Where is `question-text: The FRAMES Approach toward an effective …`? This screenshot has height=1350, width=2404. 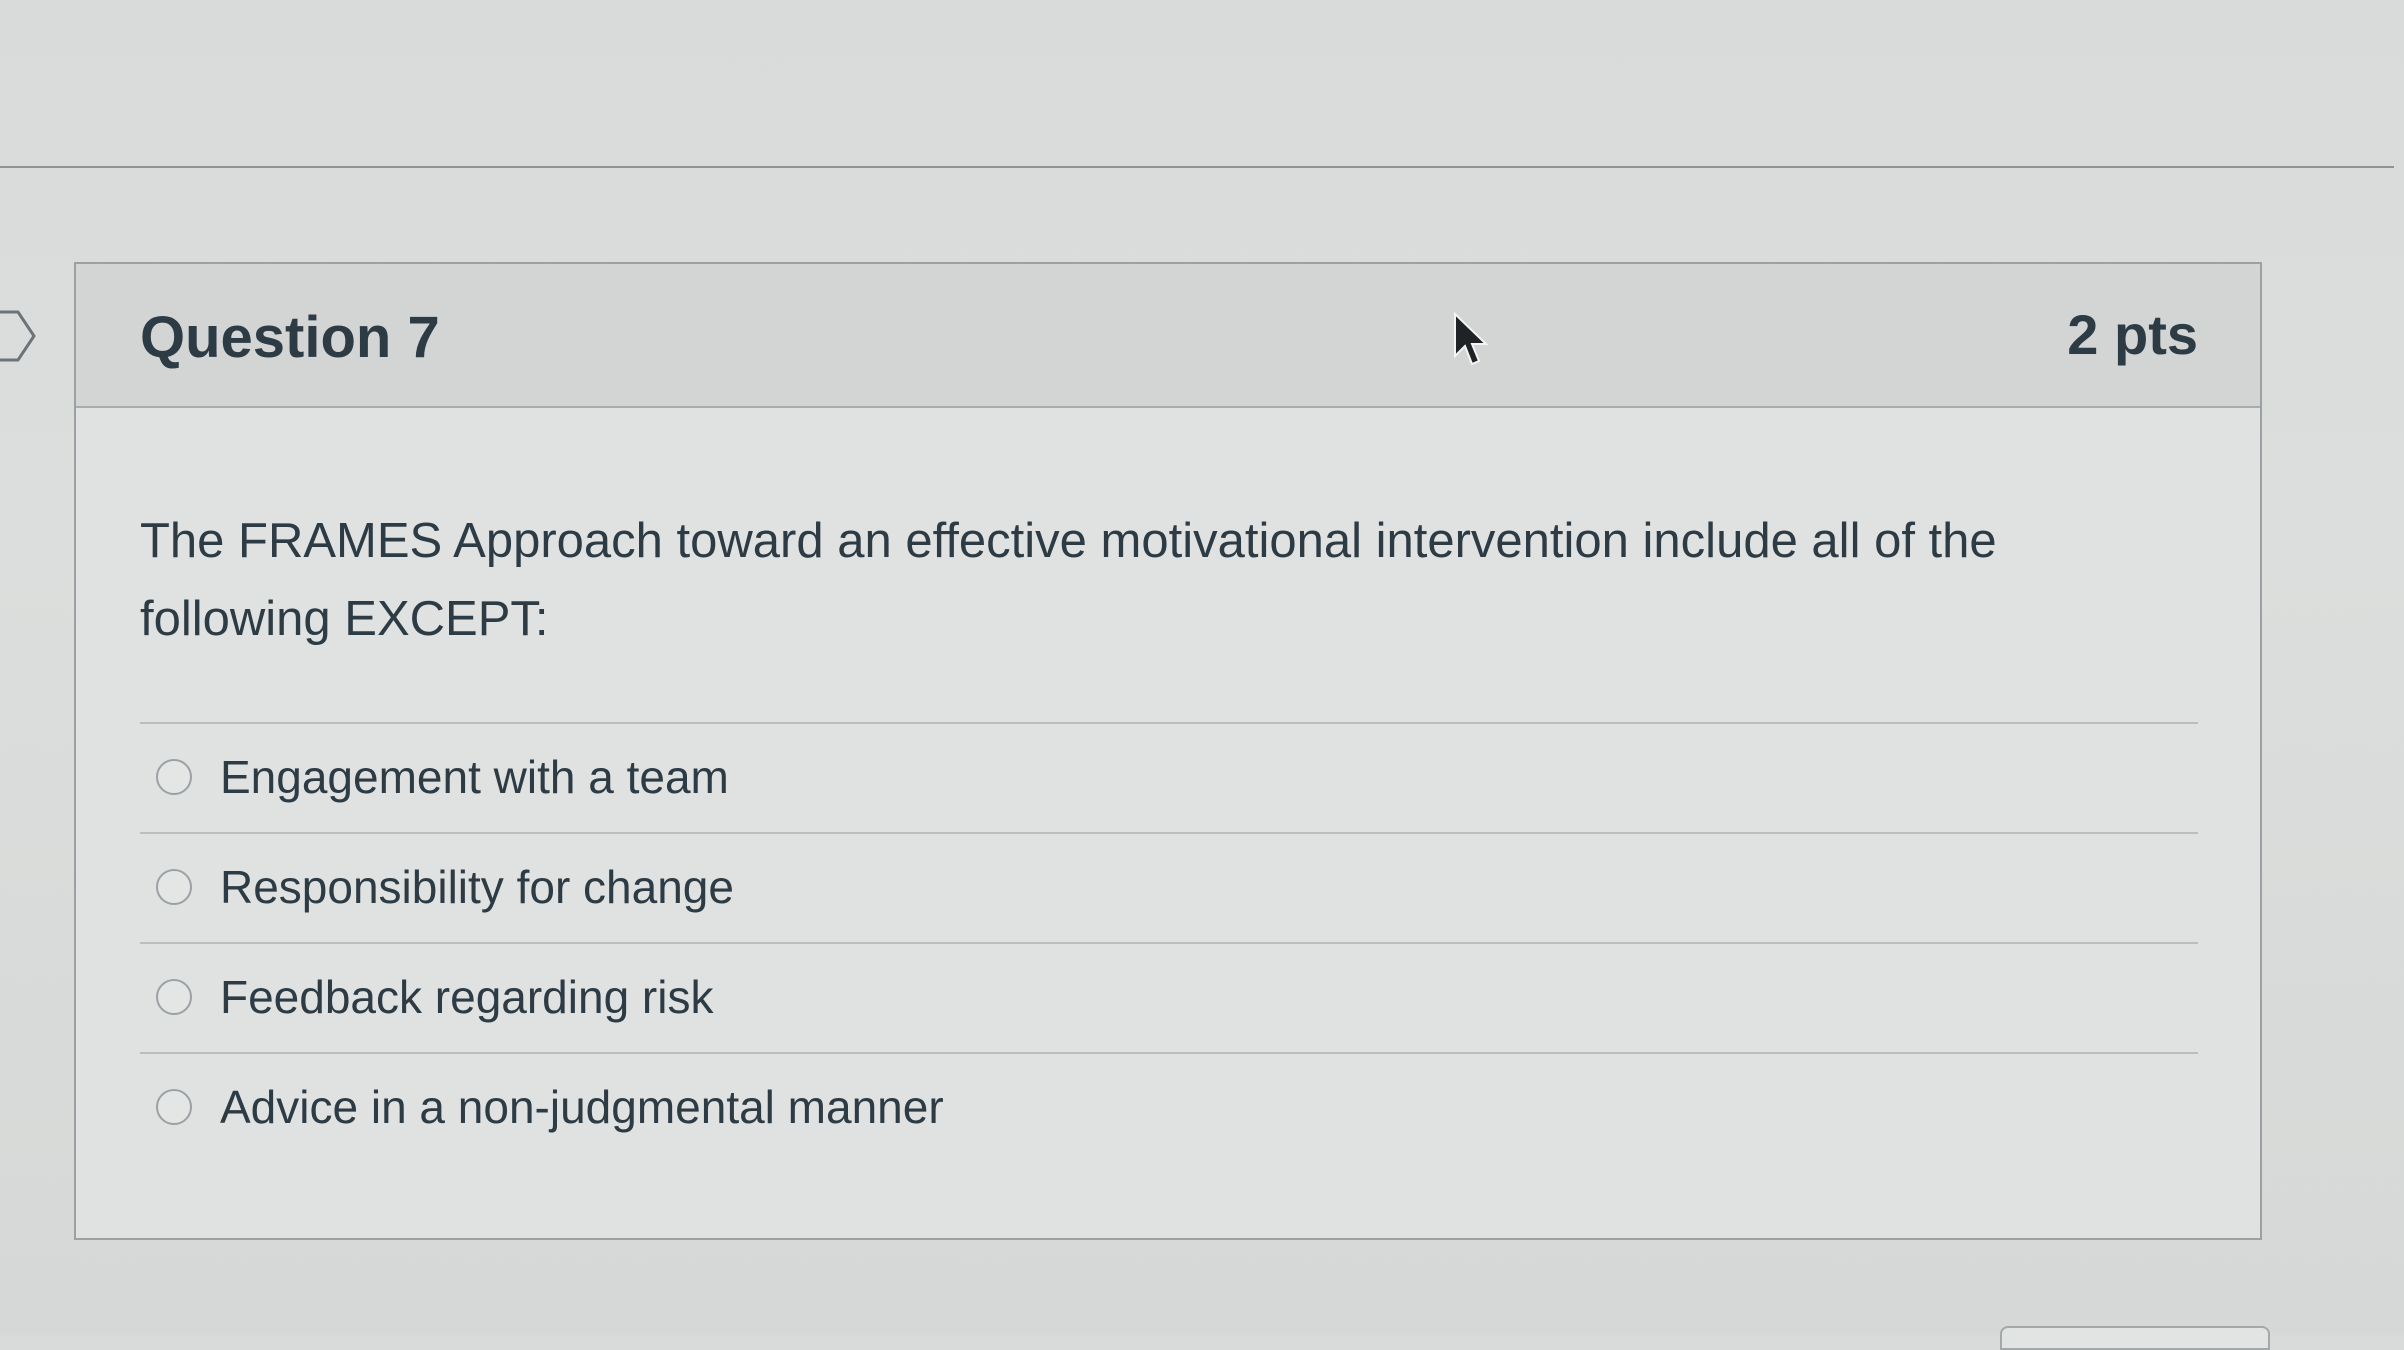
question-text: The FRAMES Approach toward an effective … is located at coordinates (1068, 580).